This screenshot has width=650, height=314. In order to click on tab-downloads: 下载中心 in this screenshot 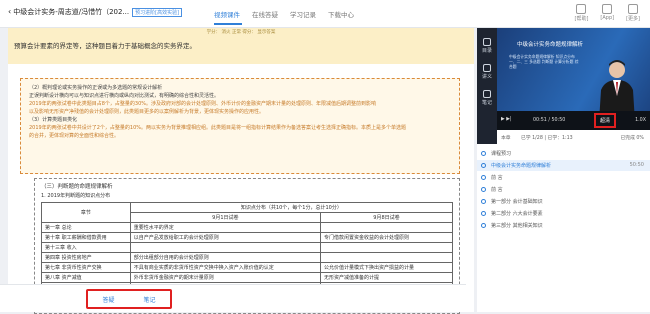, I will do `click(347, 14)`.